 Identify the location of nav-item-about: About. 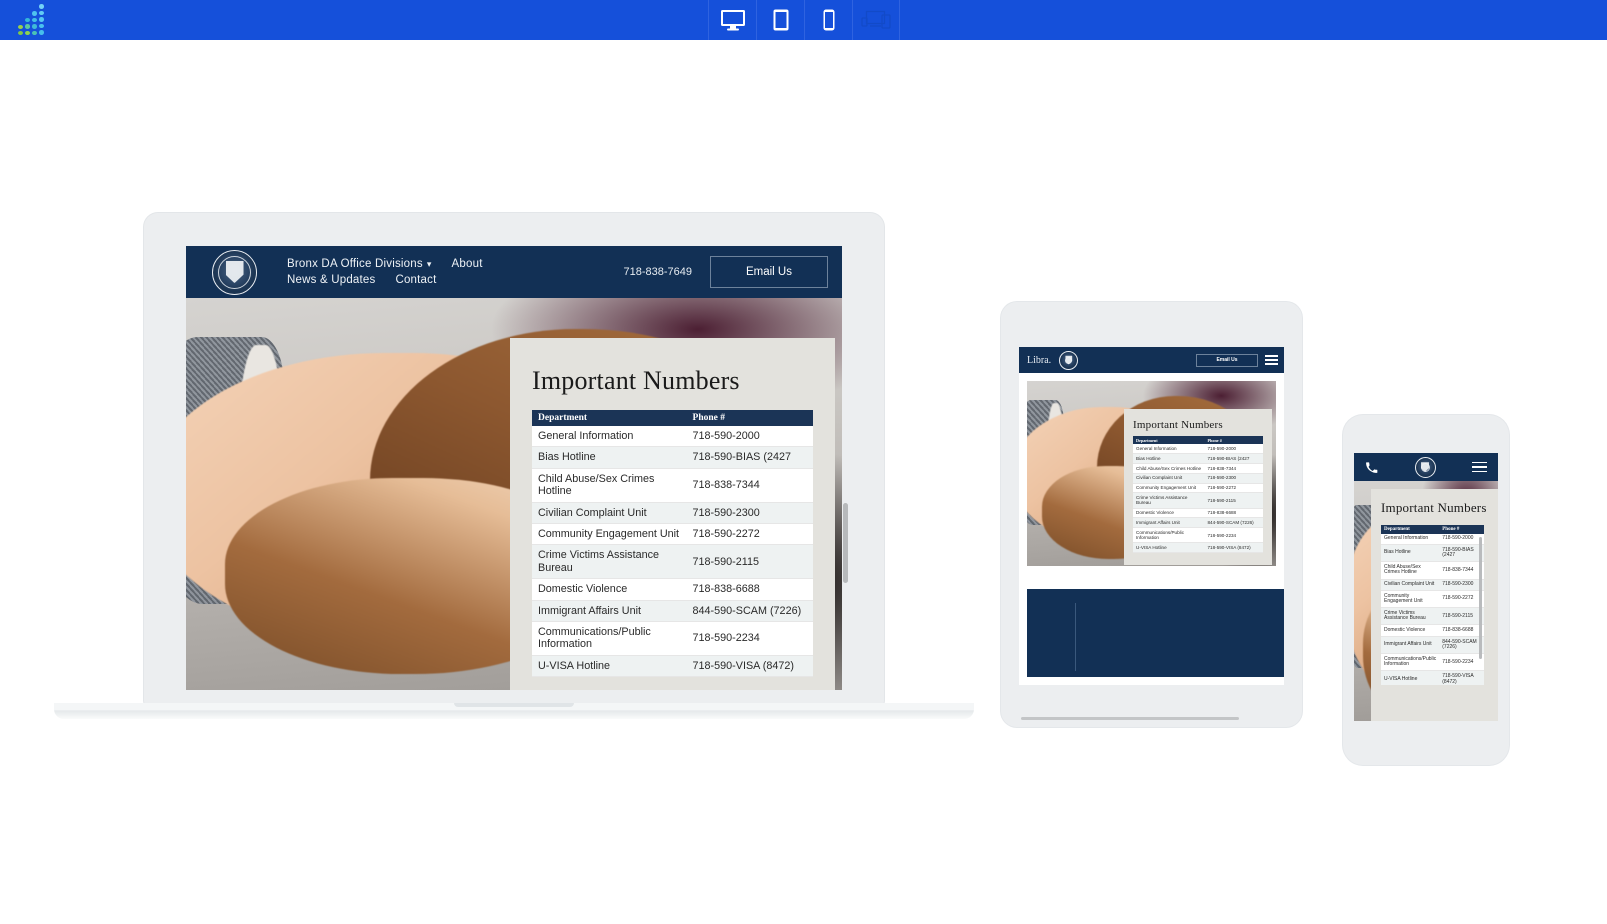
(467, 264).